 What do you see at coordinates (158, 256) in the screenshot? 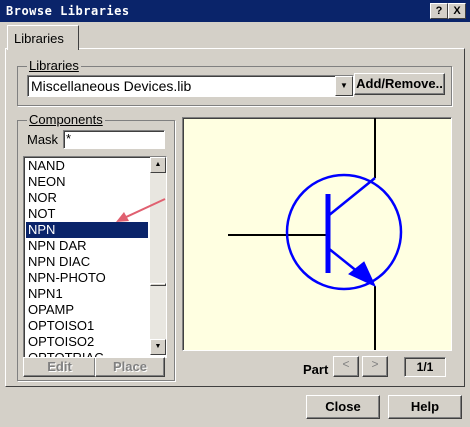
I see `list-scrollbar: ▲ ▼` at bounding box center [158, 256].